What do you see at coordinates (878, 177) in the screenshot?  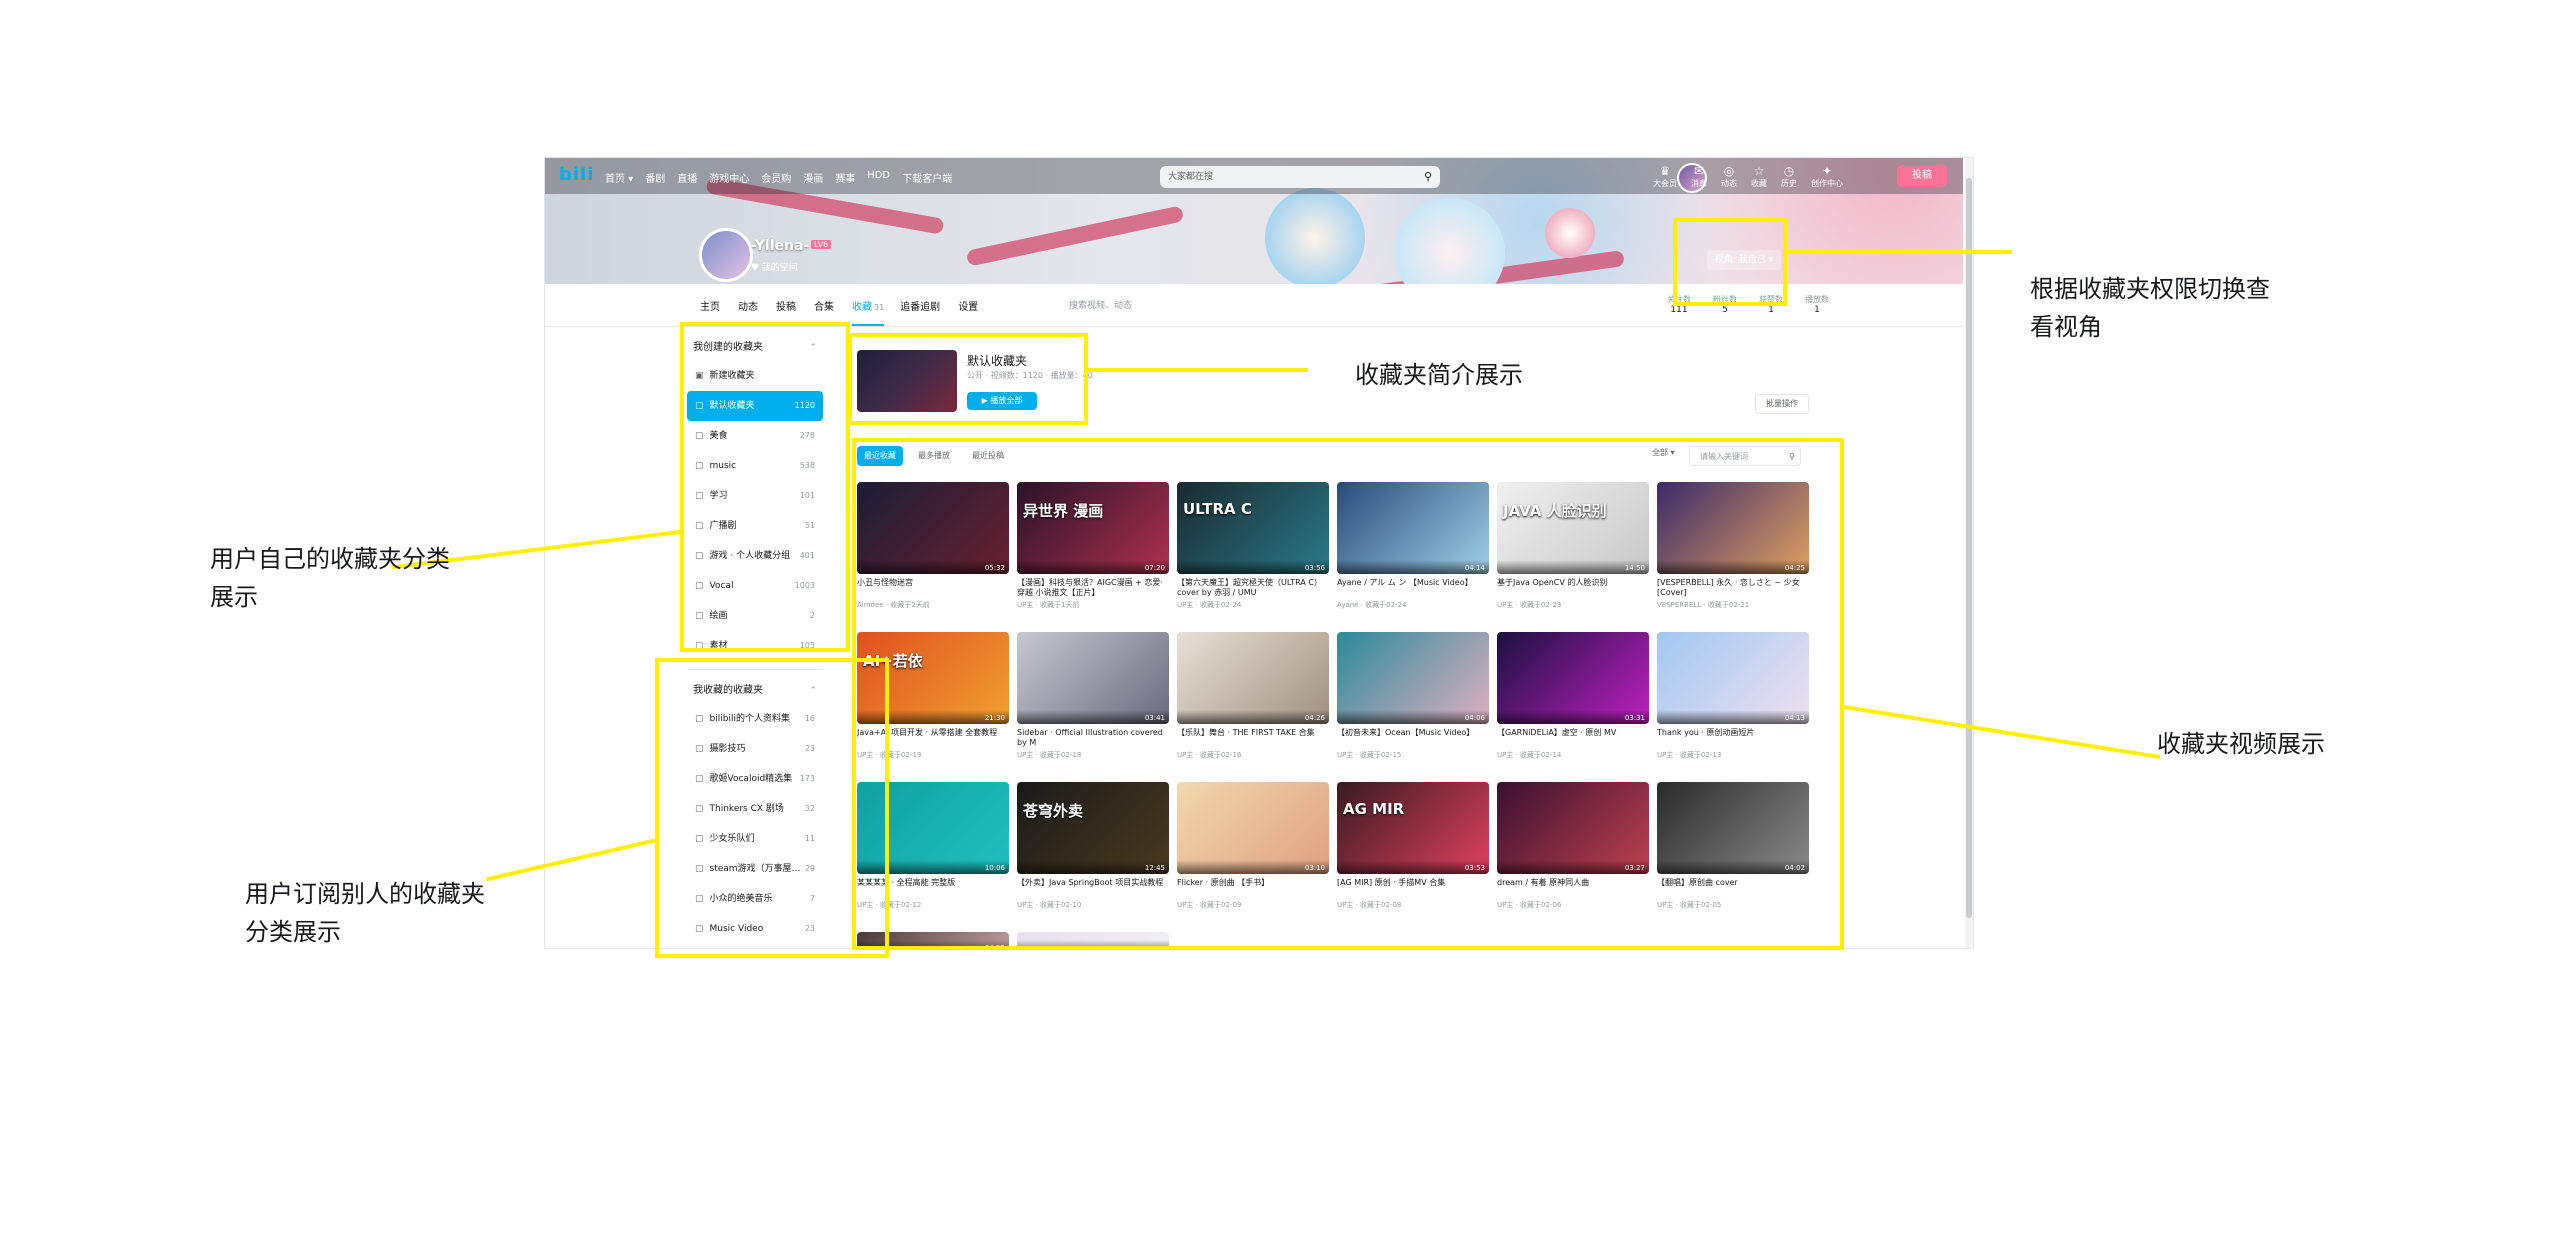 I see `nav-link: HDD` at bounding box center [878, 177].